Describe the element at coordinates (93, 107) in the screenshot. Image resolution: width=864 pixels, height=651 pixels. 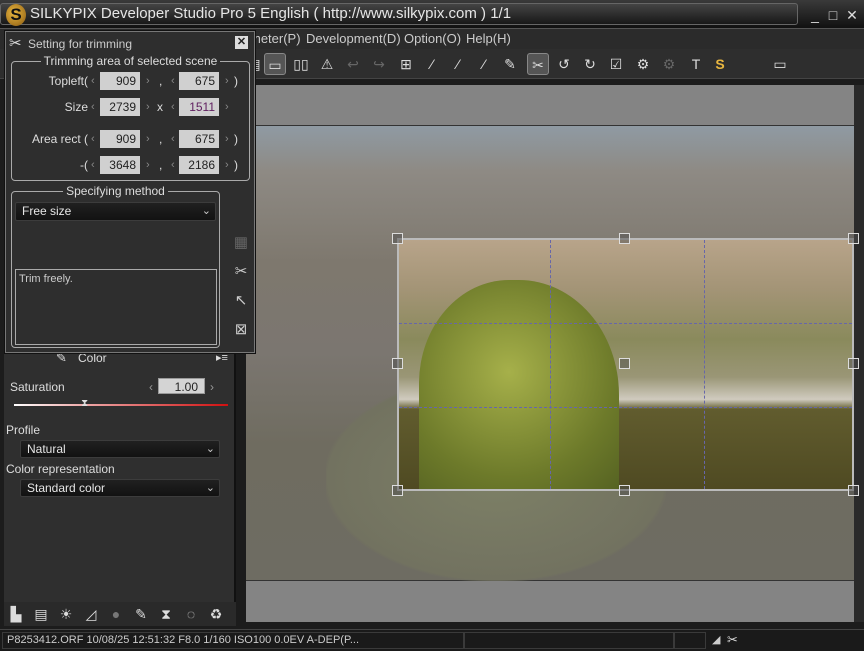
I see `size-w-decrease: ‹` at that location.